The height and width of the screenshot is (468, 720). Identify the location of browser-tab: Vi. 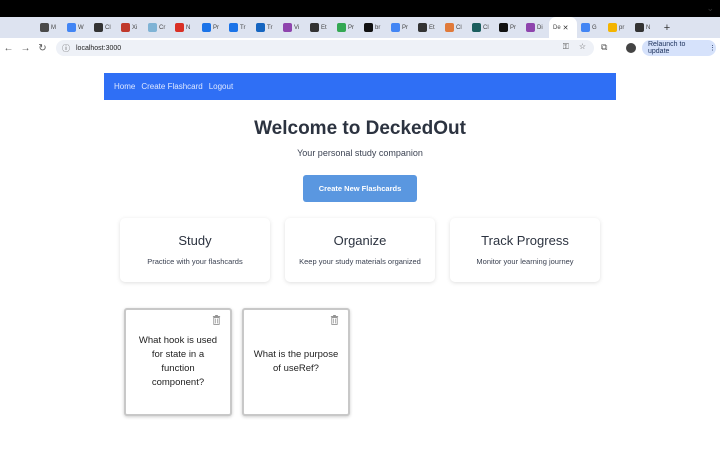
(292, 27).